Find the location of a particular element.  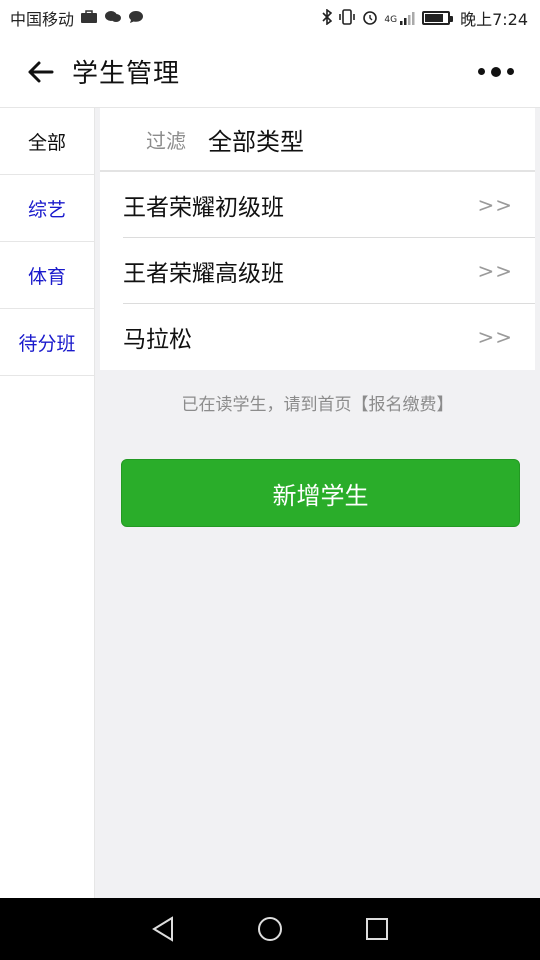

bluetooth-icon is located at coordinates (327, 17).